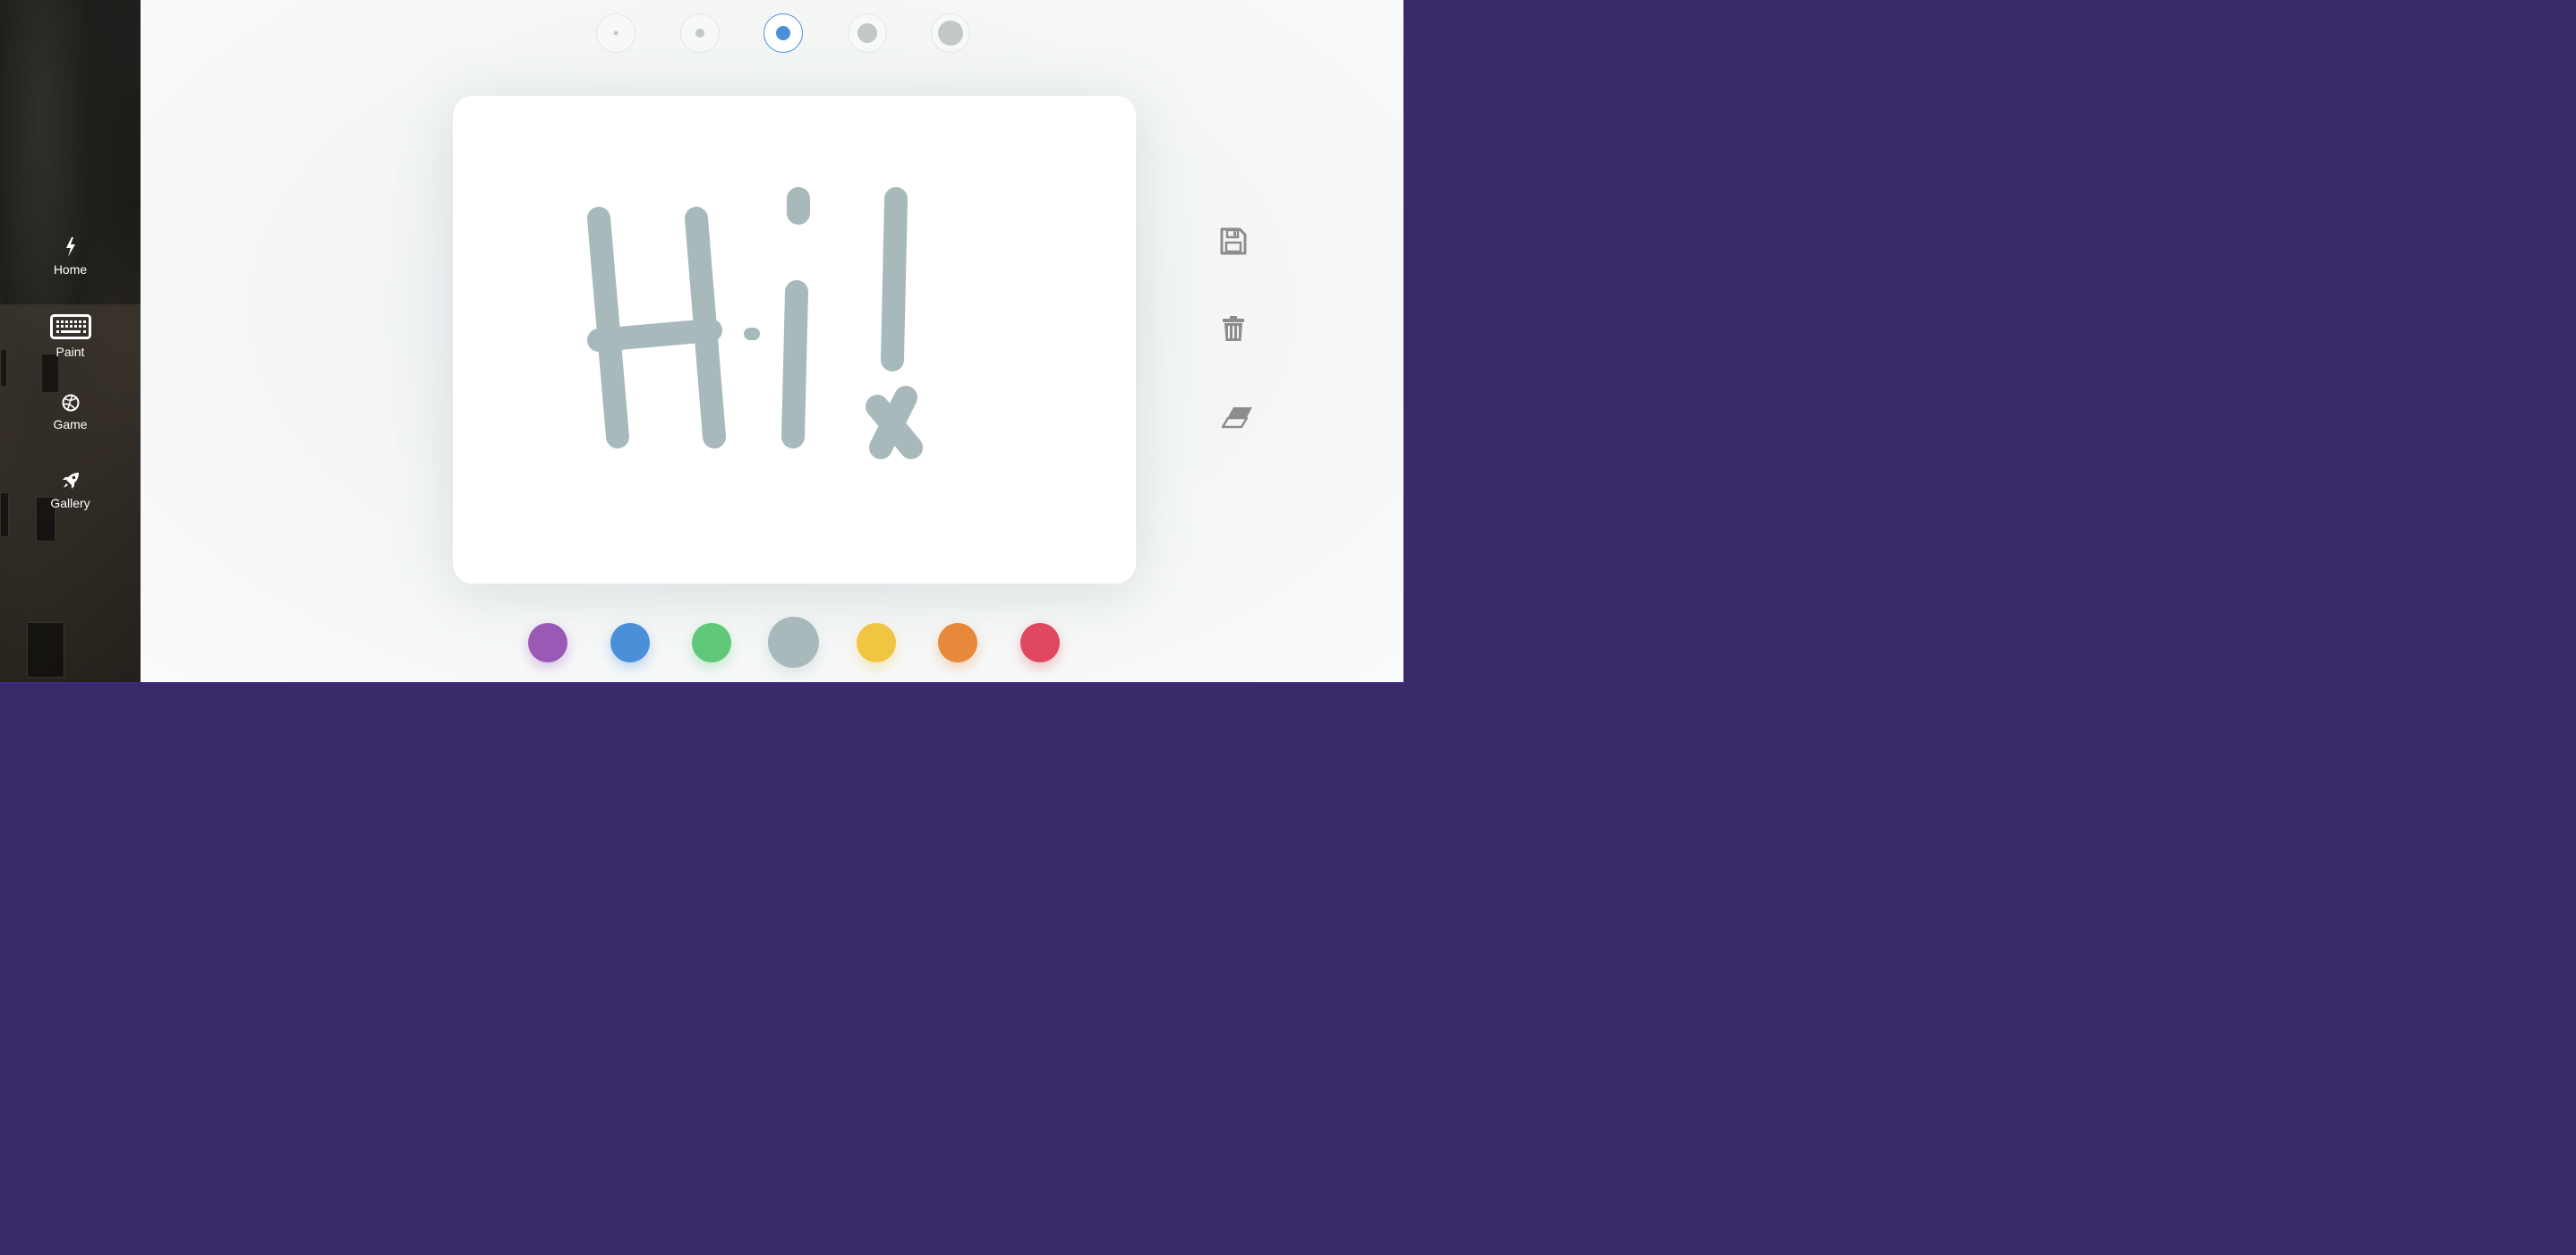  Describe the element at coordinates (70, 403) in the screenshot. I see `basketball-icon` at that location.